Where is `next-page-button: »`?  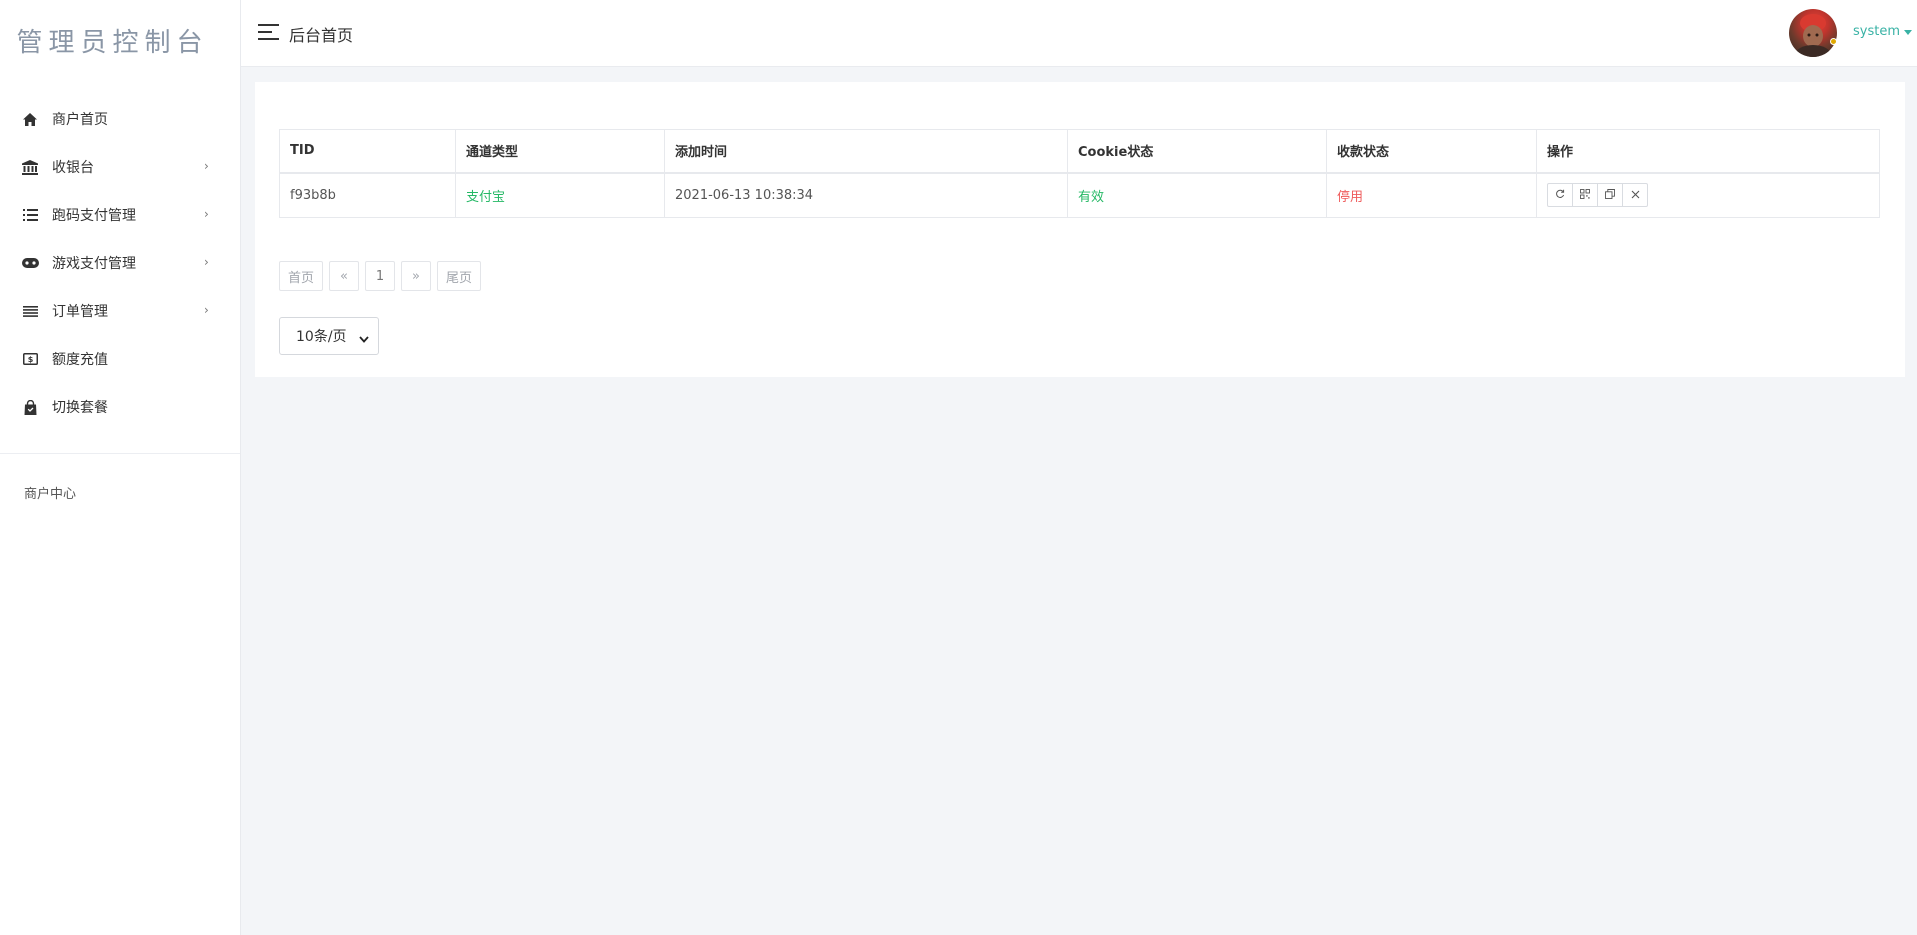 next-page-button: » is located at coordinates (416, 276).